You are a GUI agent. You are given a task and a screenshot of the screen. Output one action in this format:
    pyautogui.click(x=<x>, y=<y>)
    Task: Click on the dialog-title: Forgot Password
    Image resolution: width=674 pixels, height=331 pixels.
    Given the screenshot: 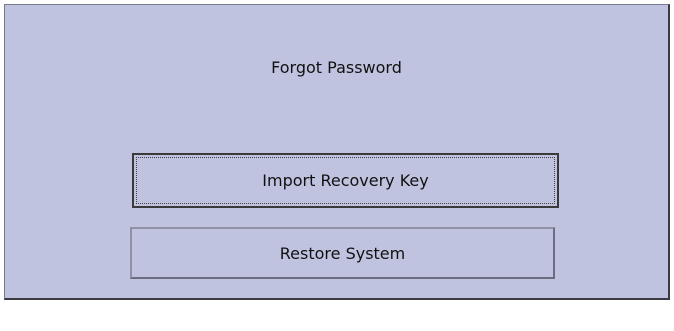 What is the action you would take?
    pyautogui.click(x=336, y=67)
    